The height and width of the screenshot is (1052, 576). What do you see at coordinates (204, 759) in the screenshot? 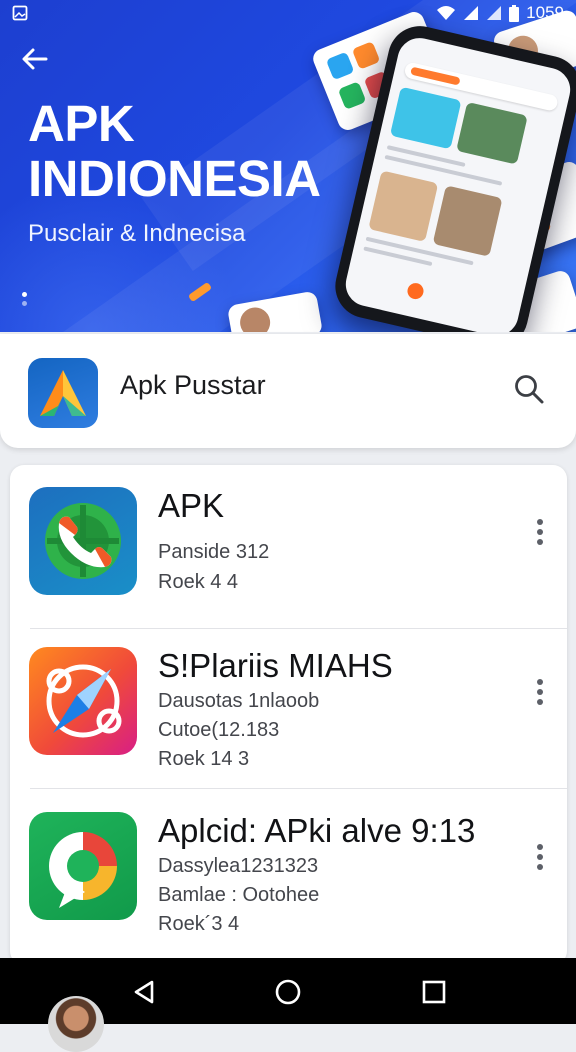
I see `app-meta-line: Roek 14 3` at bounding box center [204, 759].